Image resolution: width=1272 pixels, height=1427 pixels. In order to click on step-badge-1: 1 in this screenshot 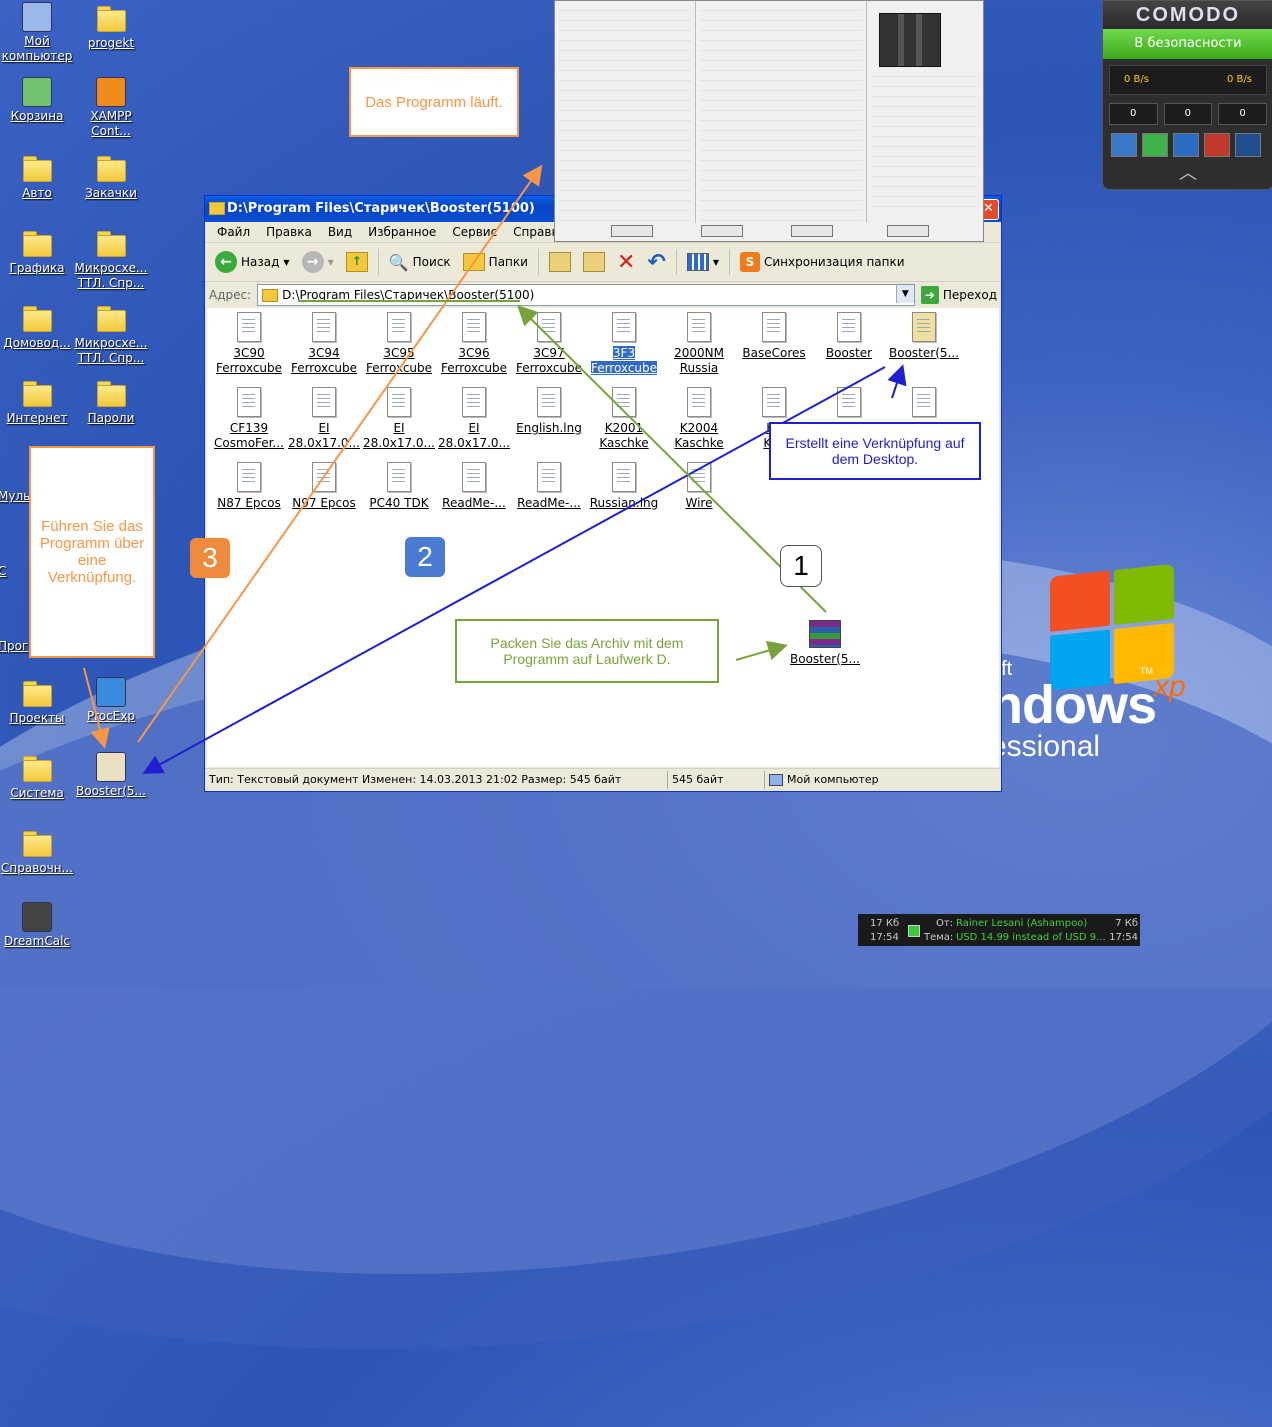, I will do `click(801, 566)`.